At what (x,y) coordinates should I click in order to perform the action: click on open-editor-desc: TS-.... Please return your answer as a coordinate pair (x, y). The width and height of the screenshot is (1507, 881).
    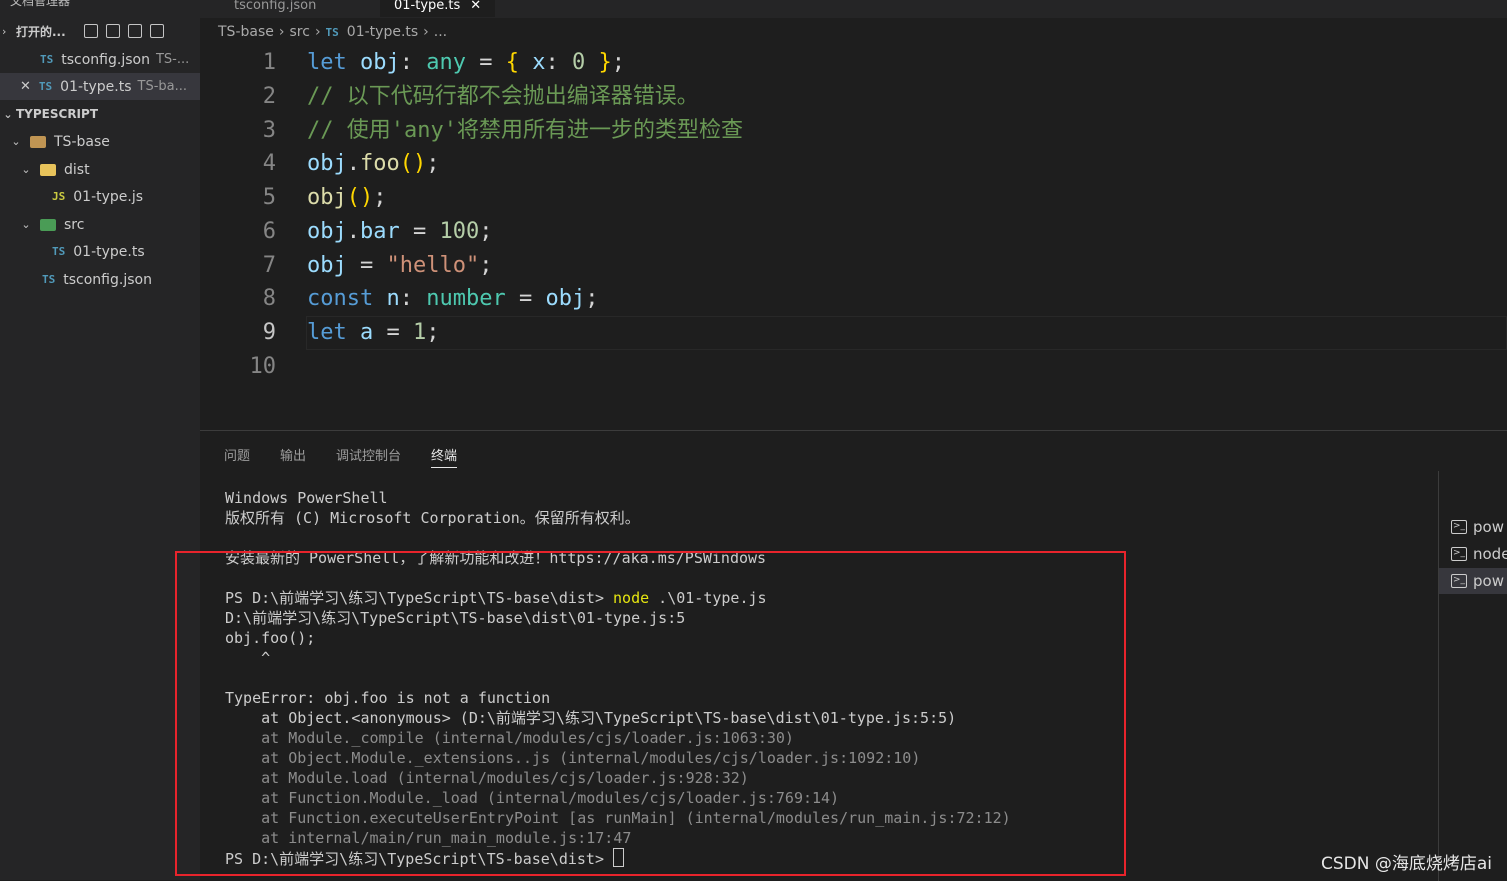
    Looking at the image, I should click on (172, 59).